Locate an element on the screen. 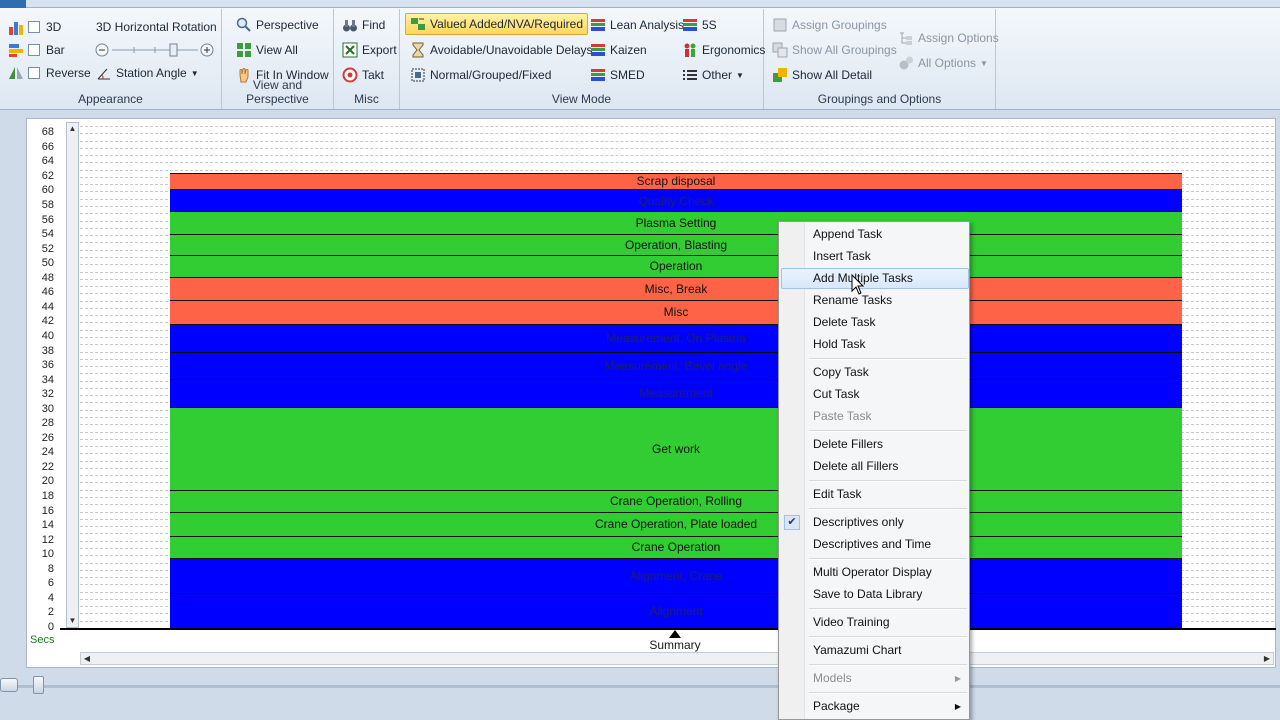 This screenshot has width=1280, height=720. rotation-slider is located at coordinates (155, 50).